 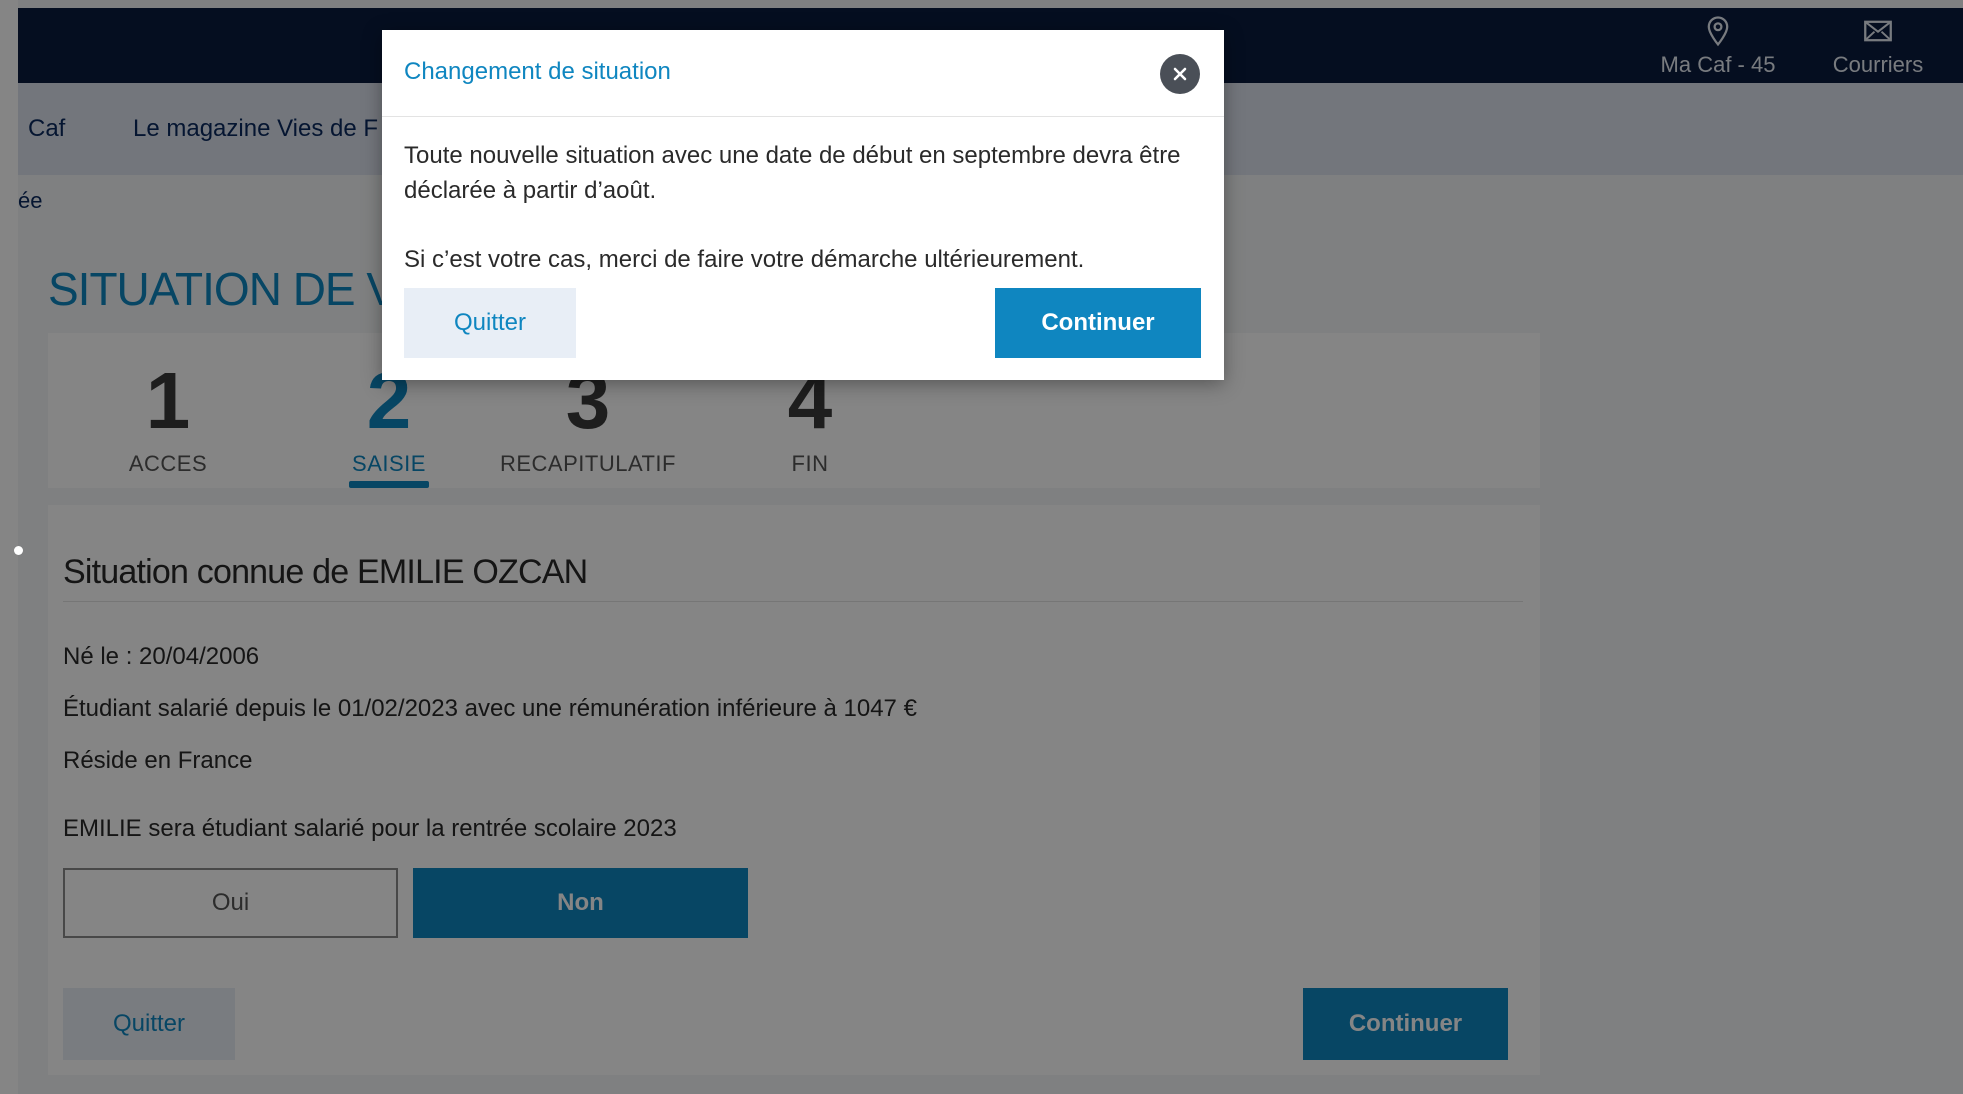 I want to click on close-icon, so click(x=1180, y=74).